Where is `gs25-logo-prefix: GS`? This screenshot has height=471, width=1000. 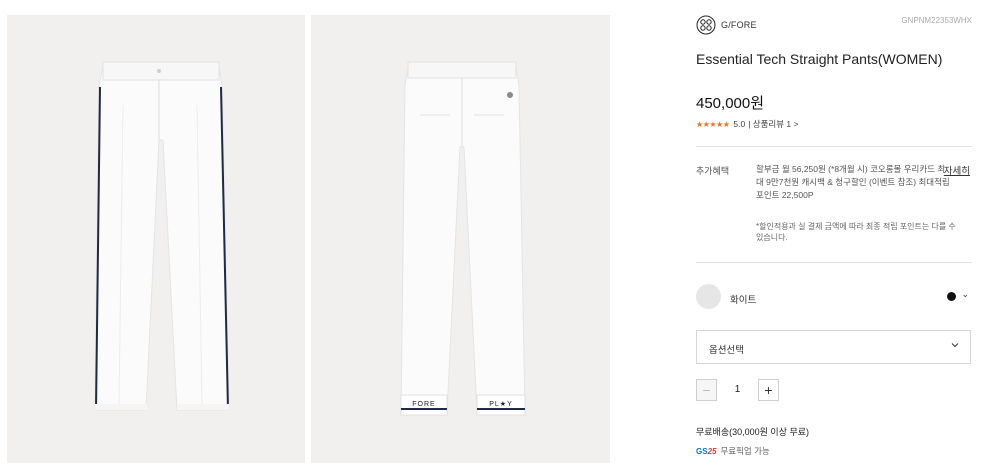
gs25-logo-prefix: GS is located at coordinates (702, 451).